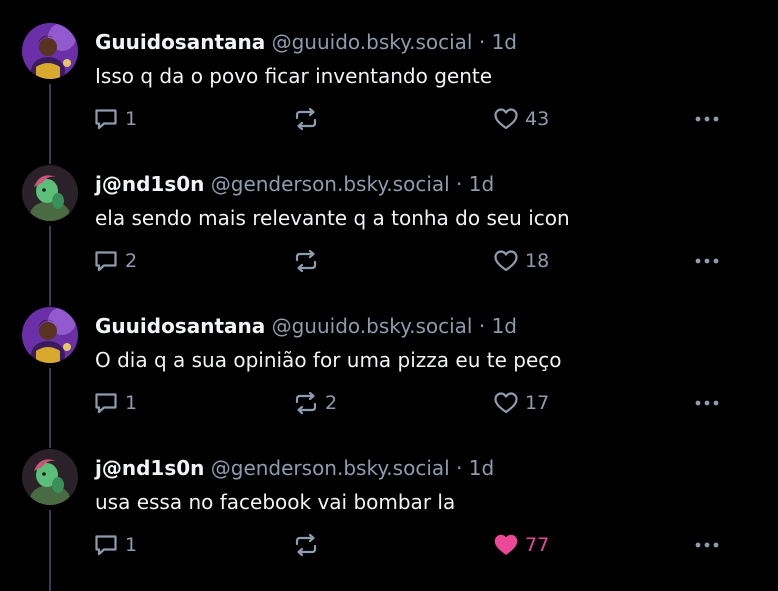 Image resolution: width=778 pixels, height=591 pixels. What do you see at coordinates (131, 261) in the screenshot?
I see `reply-count: 2` at bounding box center [131, 261].